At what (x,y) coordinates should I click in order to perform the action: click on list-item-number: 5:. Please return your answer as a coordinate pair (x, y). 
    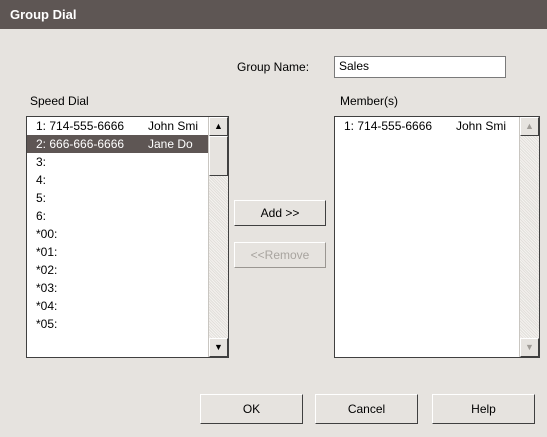
    Looking at the image, I should click on (41, 198).